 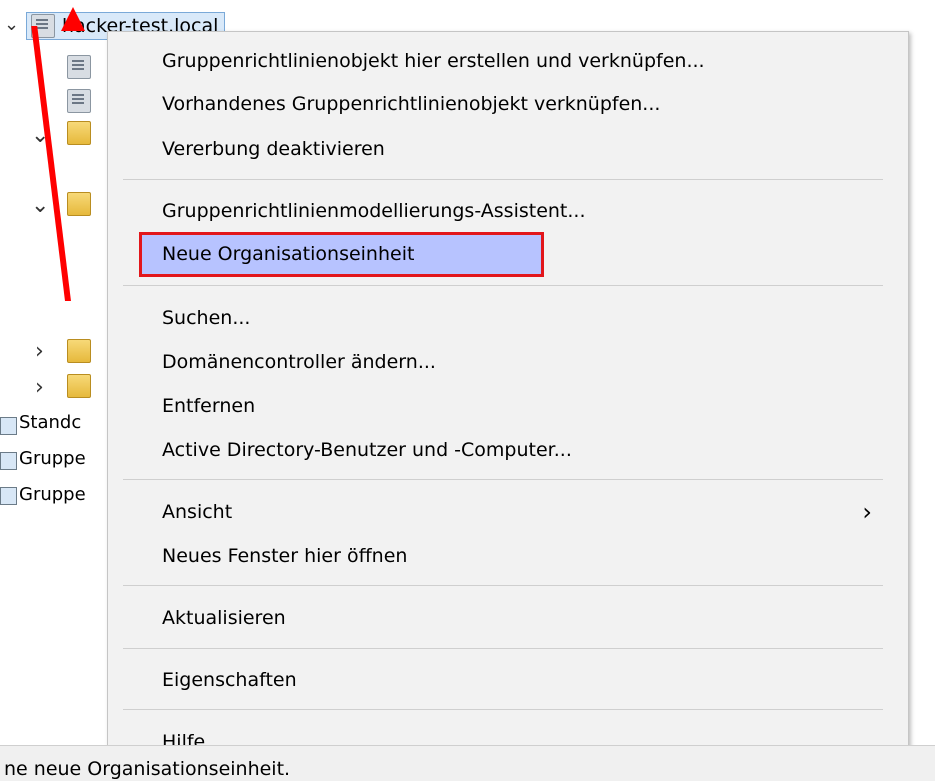 What do you see at coordinates (467, 763) in the screenshot?
I see `status-bar: ne neue Organisationseinheit.` at bounding box center [467, 763].